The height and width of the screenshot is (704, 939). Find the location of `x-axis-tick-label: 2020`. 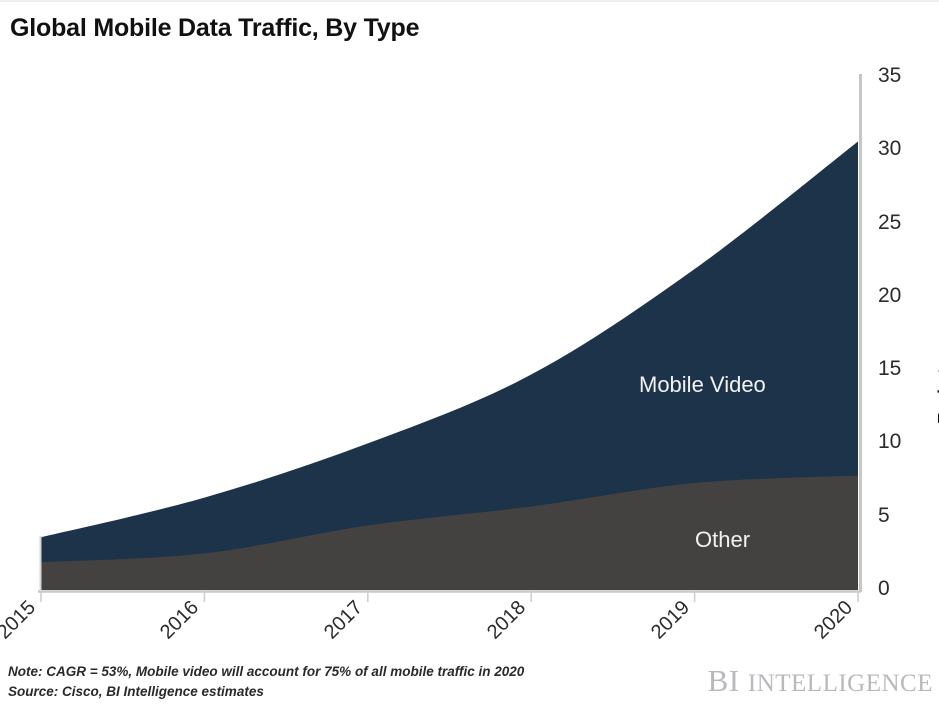

x-axis-tick-label: 2020 is located at coordinates (834, 620).